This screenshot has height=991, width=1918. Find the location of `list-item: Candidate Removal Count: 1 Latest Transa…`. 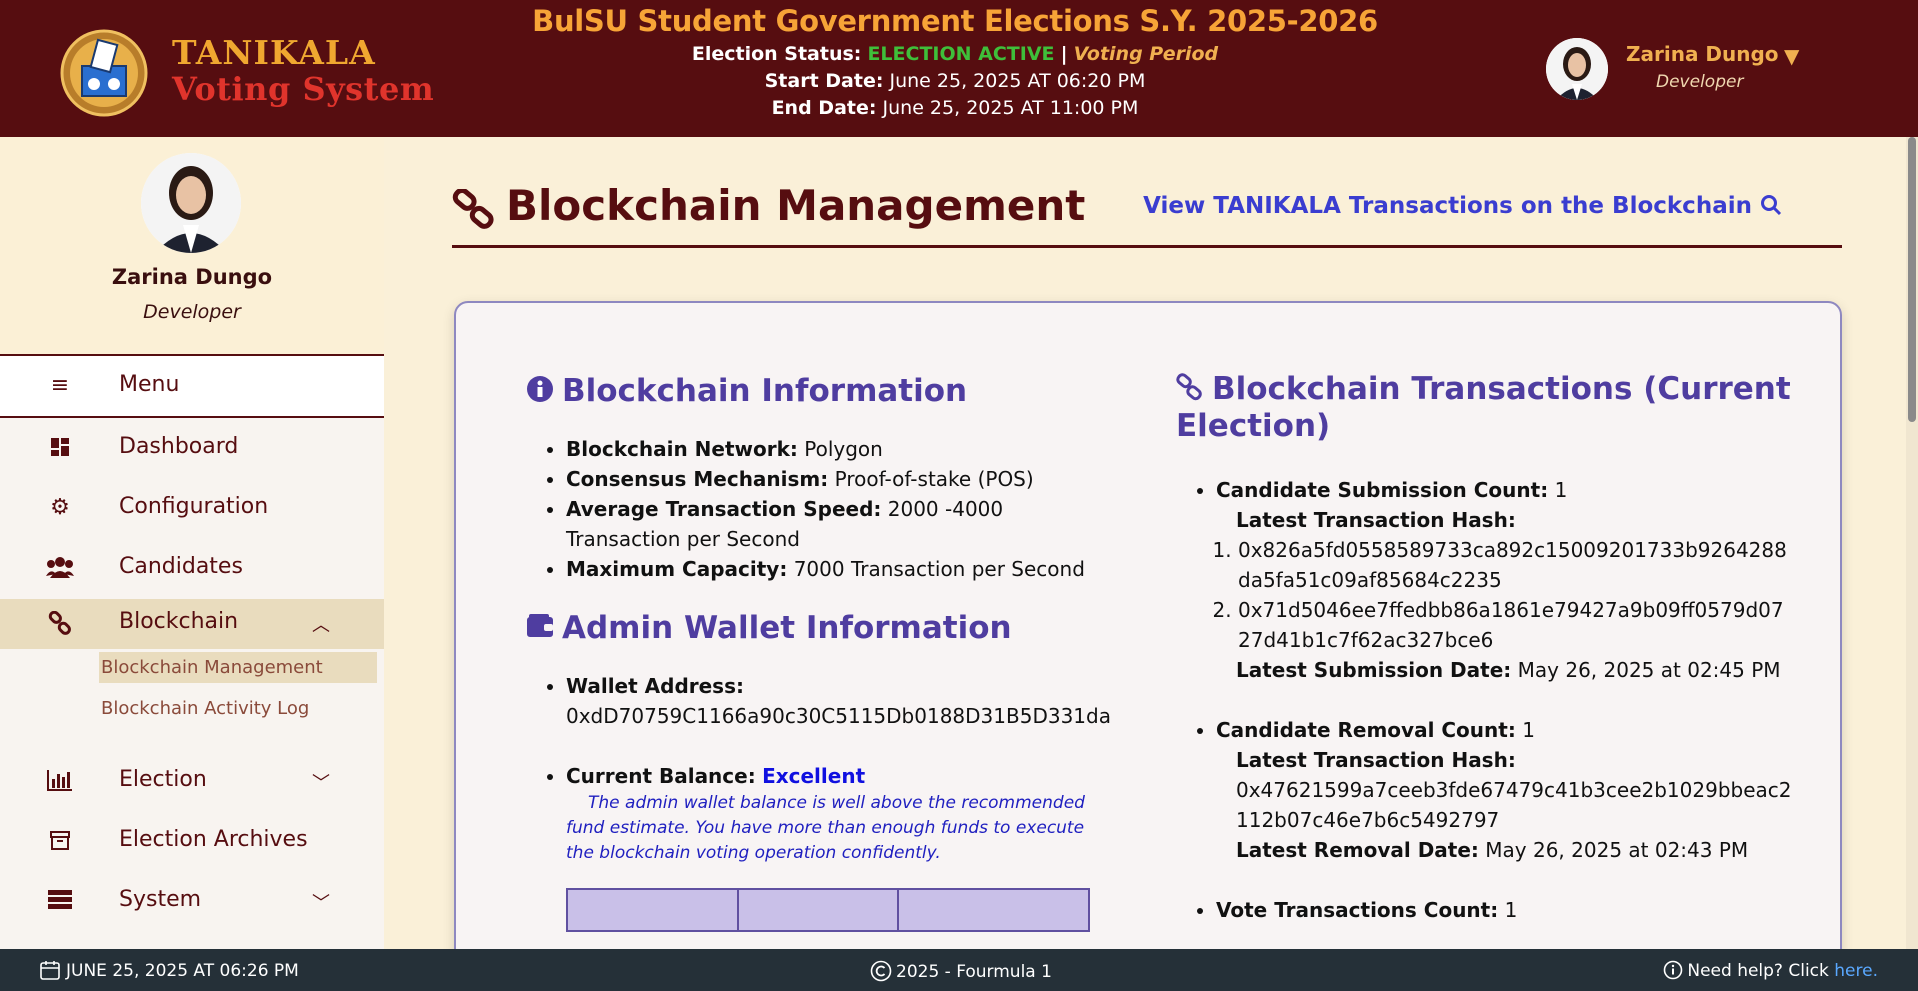

list-item: Candidate Removal Count: 1 Latest Transa… is located at coordinates (1506, 790).